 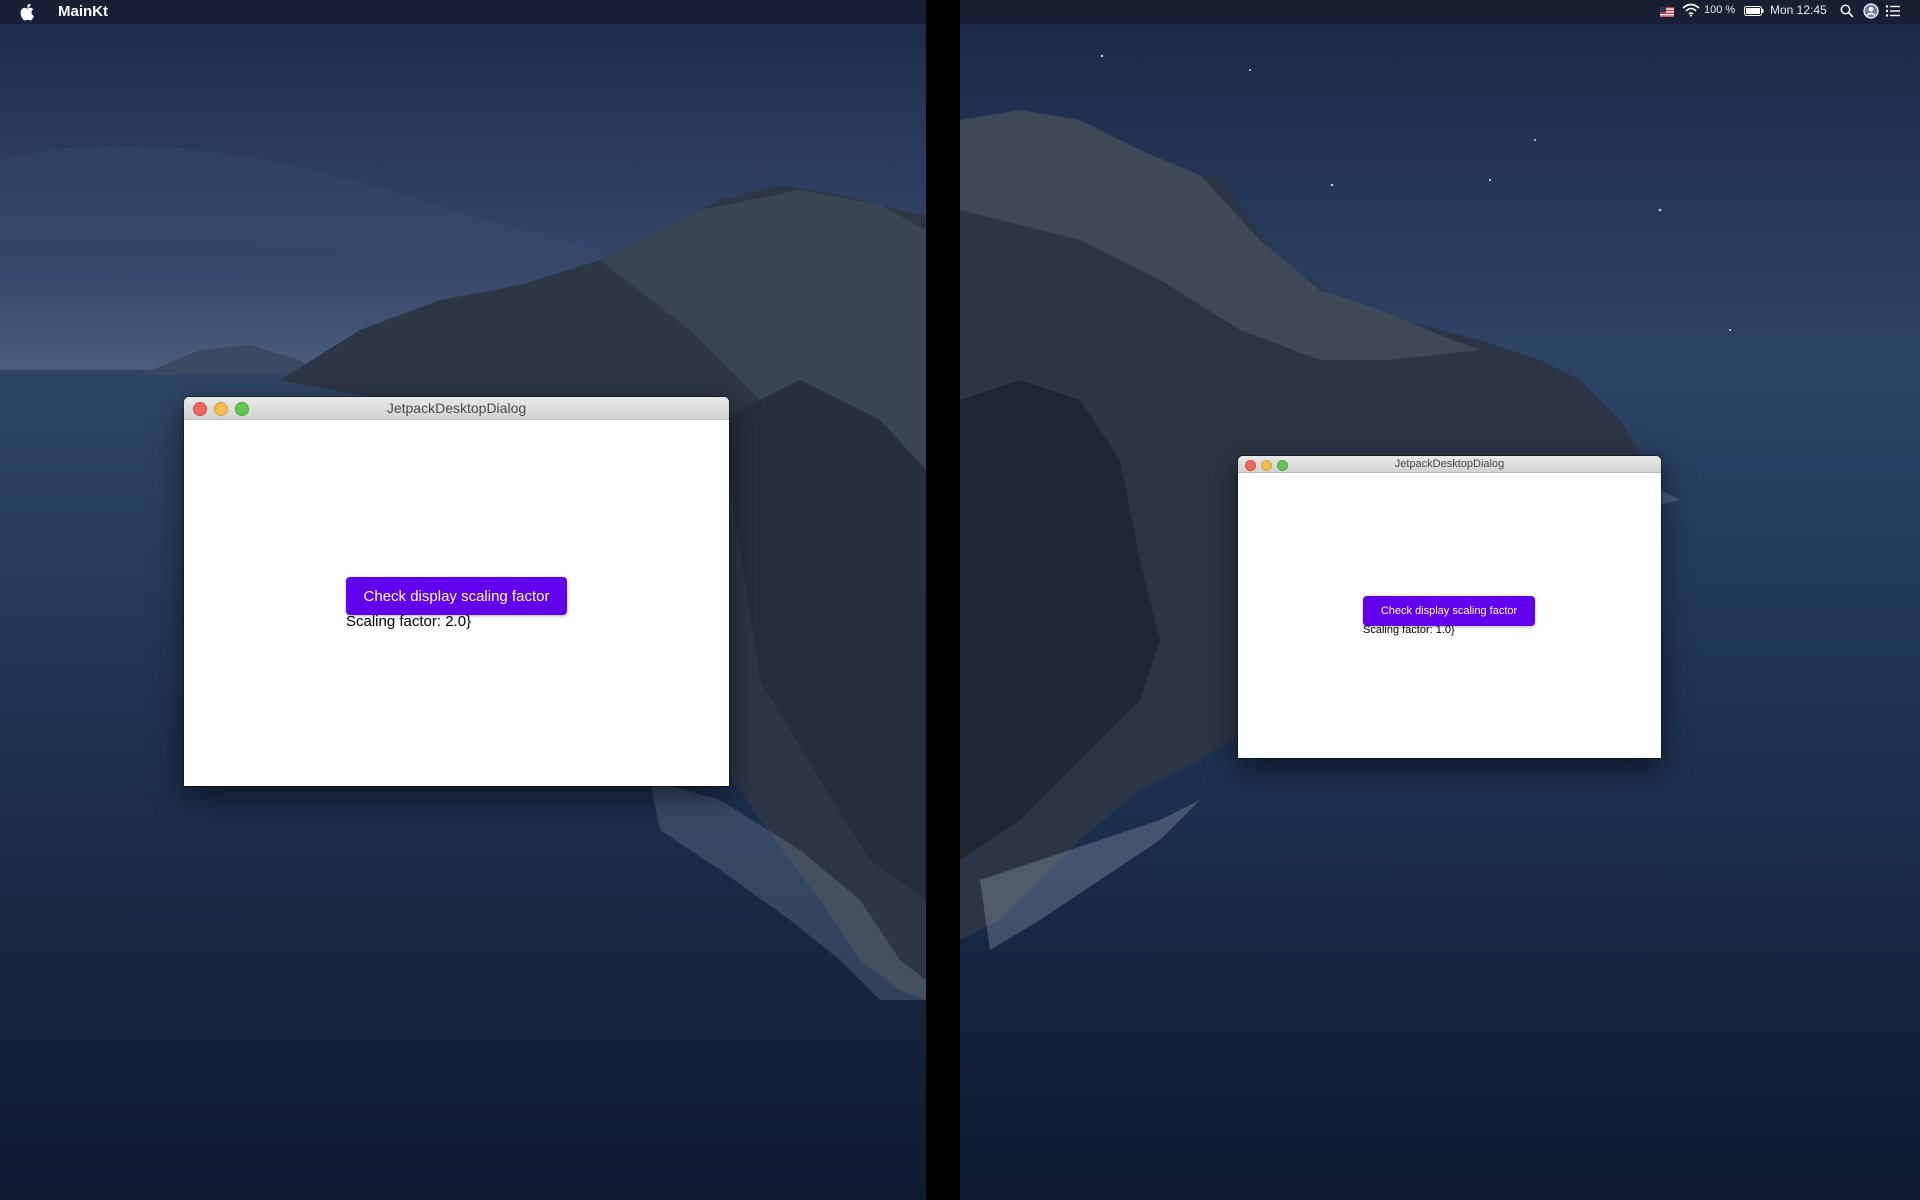 What do you see at coordinates (1871, 11) in the screenshot?
I see `user-icon` at bounding box center [1871, 11].